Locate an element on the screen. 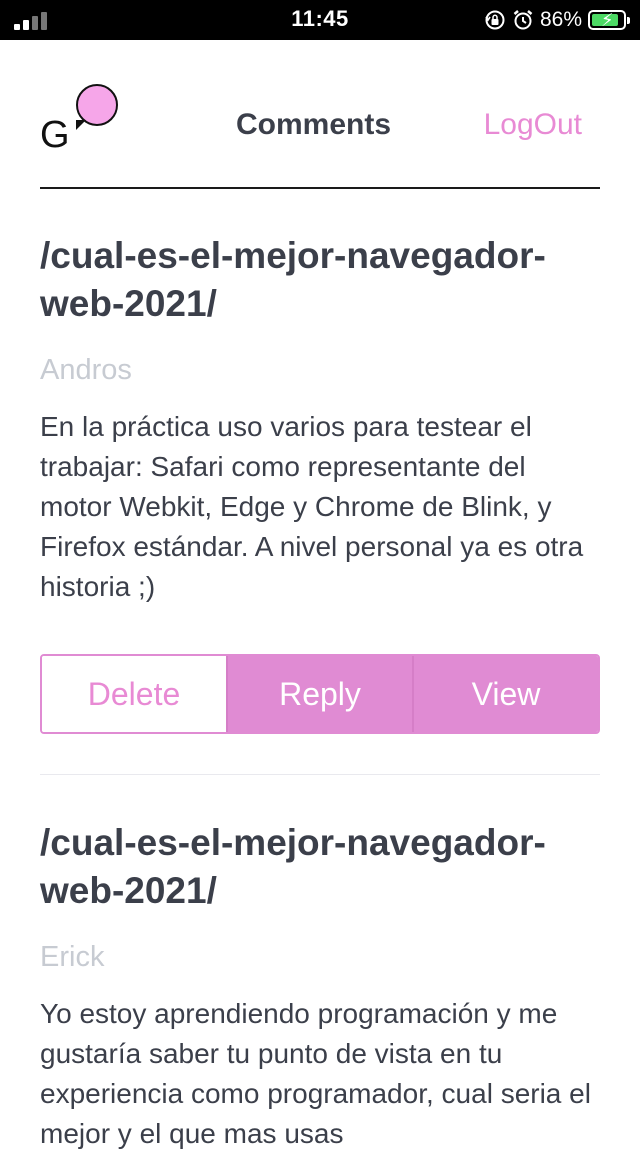 The height and width of the screenshot is (1154, 640). orientation-lock-icon is located at coordinates (495, 20).